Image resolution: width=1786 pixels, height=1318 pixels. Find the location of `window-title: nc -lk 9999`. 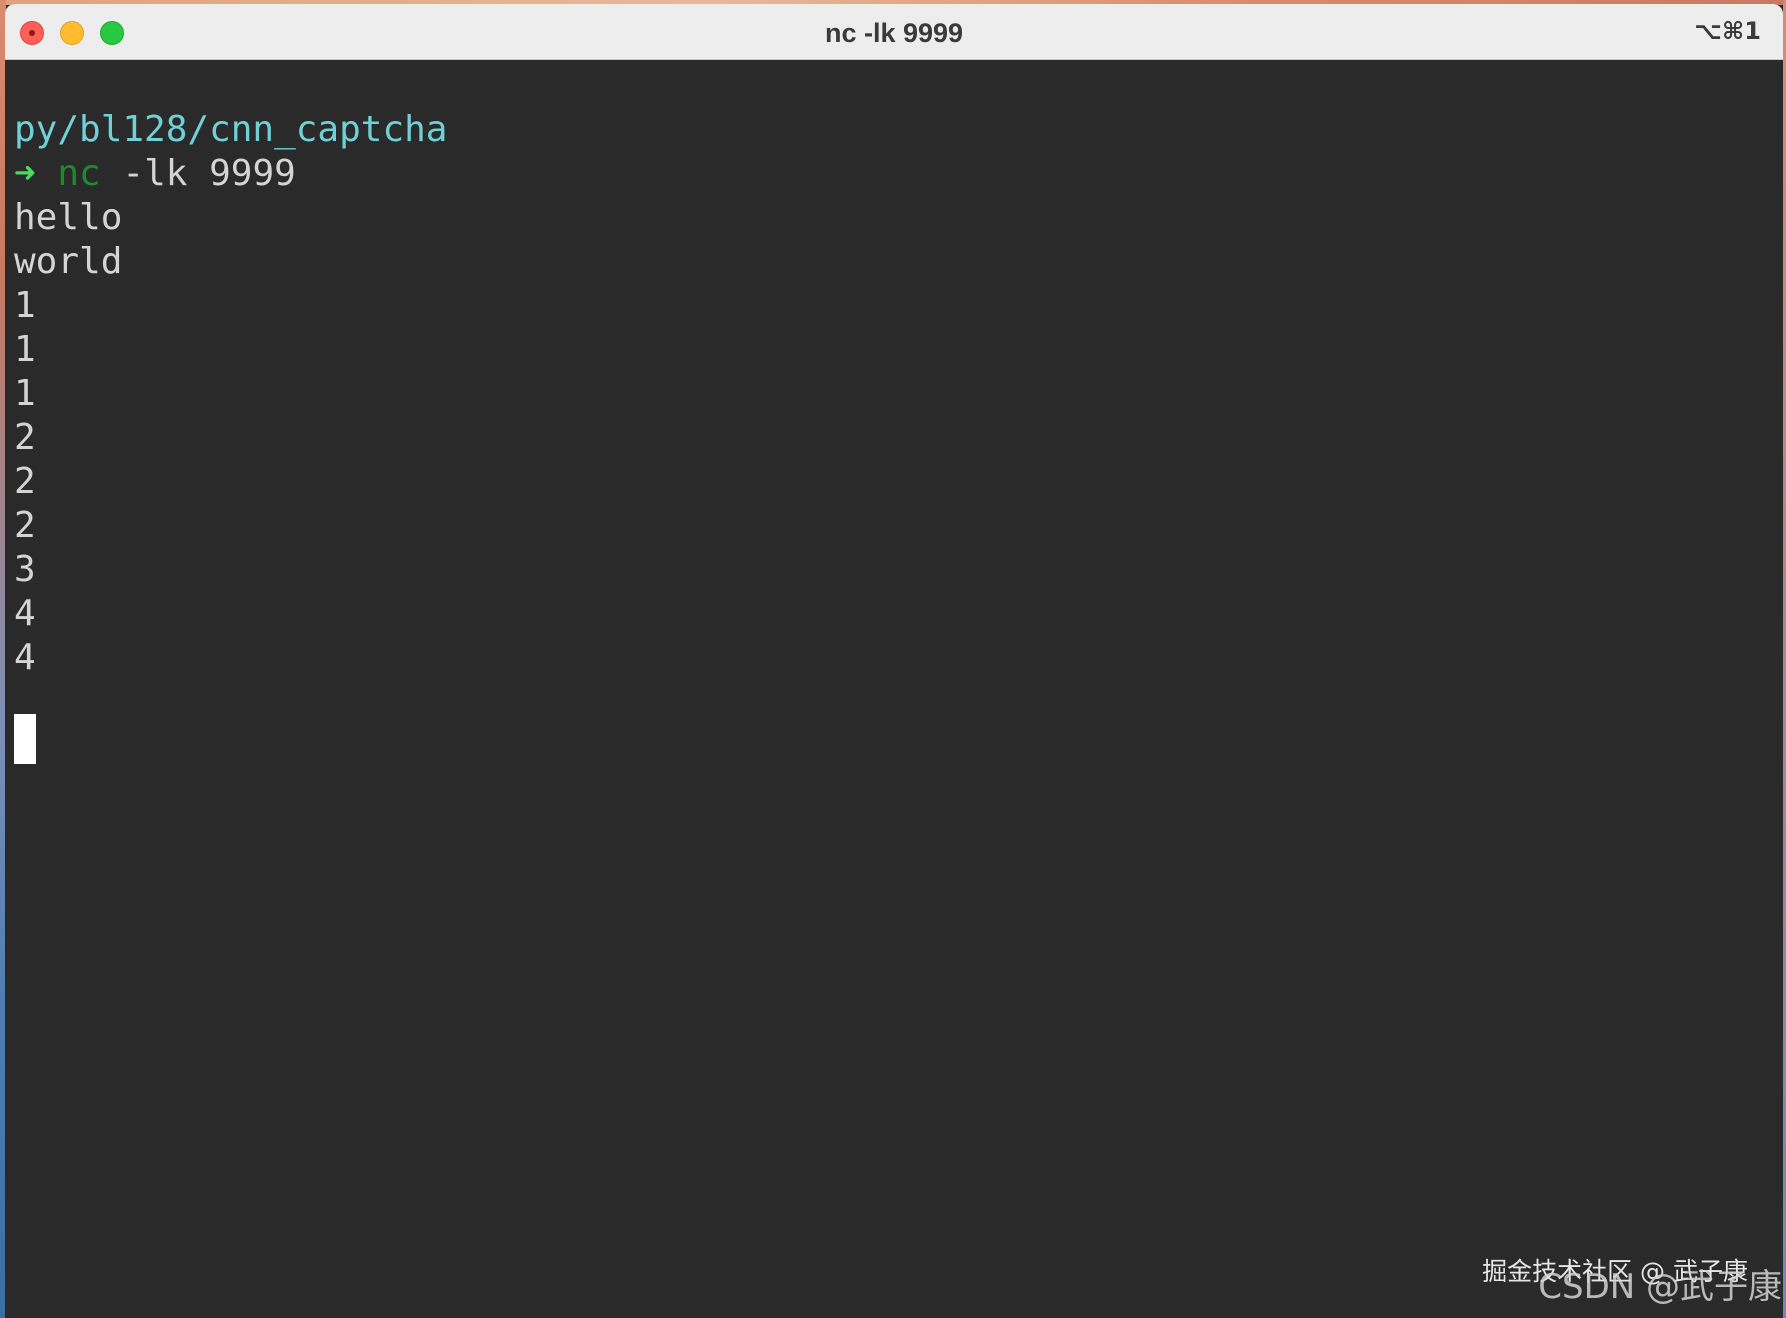

window-title: nc -lk 9999 is located at coordinates (894, 33).